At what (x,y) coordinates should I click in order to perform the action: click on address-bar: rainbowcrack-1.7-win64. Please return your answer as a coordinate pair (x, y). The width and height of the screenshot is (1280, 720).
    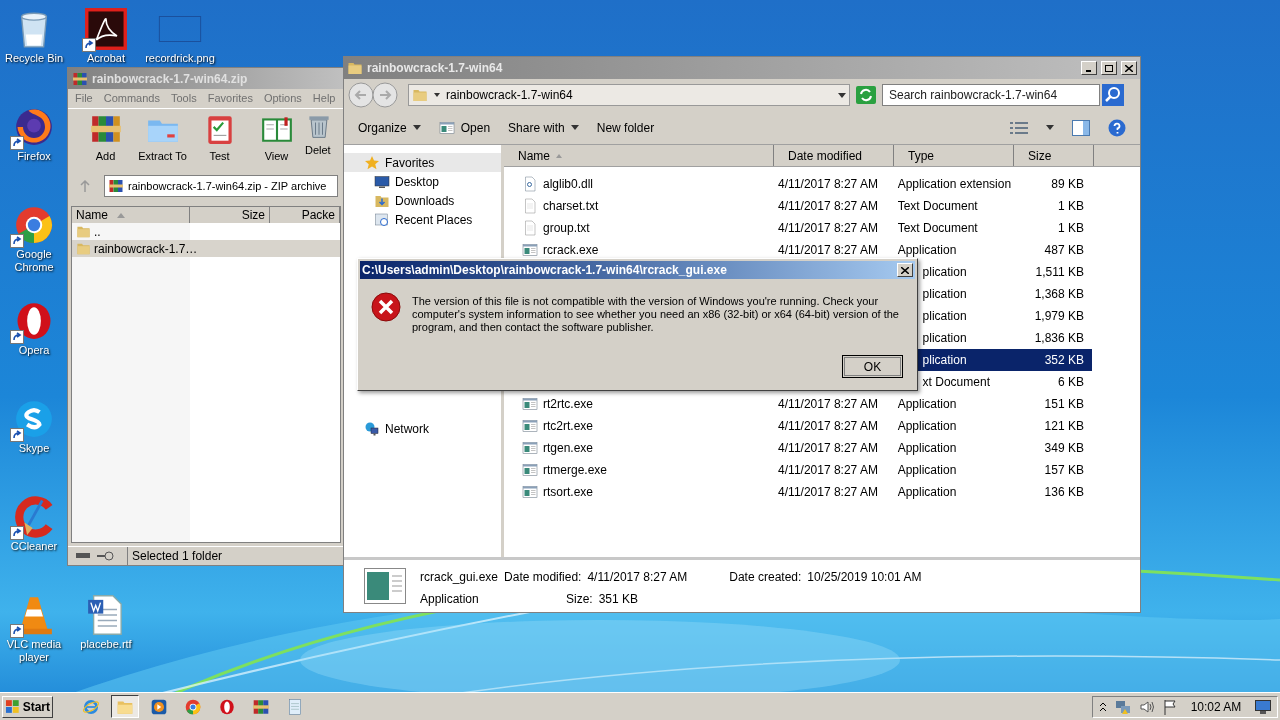
    Looking at the image, I should click on (629, 95).